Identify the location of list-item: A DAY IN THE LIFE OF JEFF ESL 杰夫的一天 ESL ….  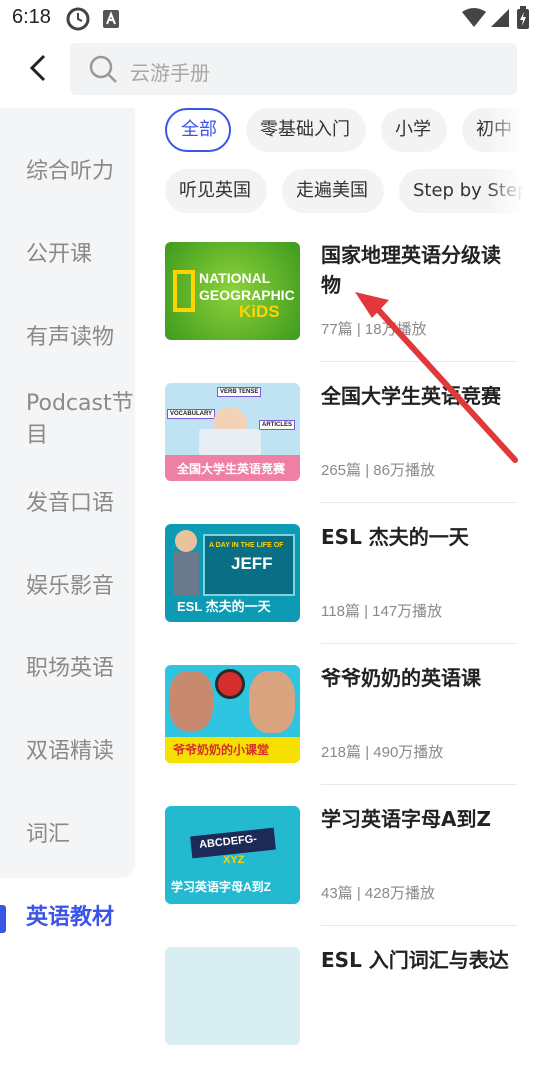
(341, 594).